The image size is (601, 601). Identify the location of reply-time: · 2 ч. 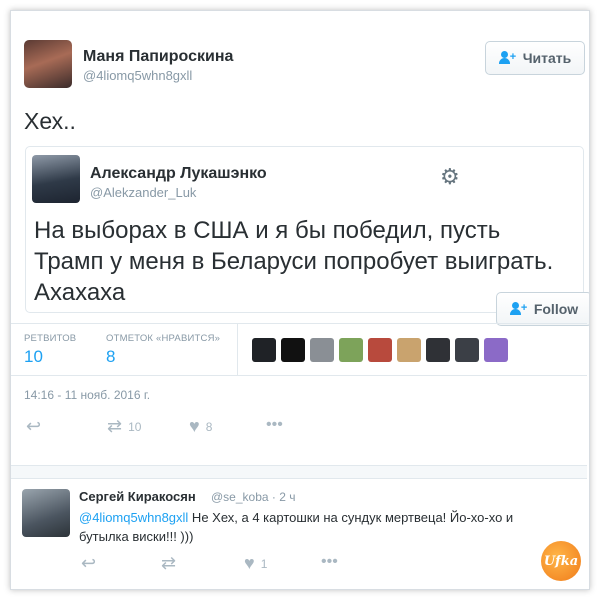
(284, 497).